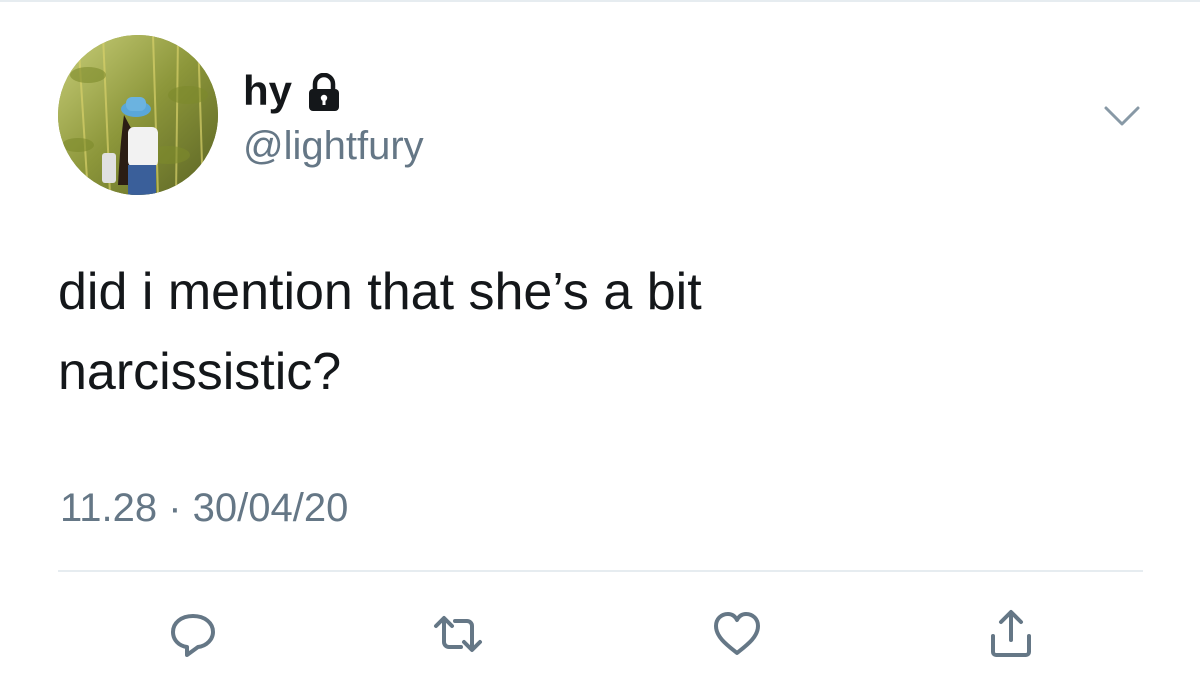 The width and height of the screenshot is (1200, 693). What do you see at coordinates (600, 1) in the screenshot?
I see `top-border` at bounding box center [600, 1].